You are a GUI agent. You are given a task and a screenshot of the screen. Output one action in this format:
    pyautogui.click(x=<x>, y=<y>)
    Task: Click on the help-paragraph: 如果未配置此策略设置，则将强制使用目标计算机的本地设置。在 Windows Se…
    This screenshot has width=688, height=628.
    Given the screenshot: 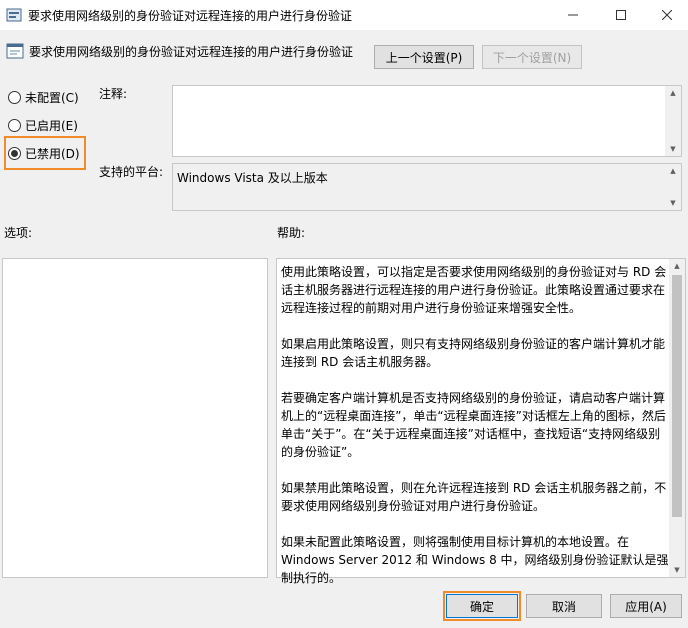 What is the action you would take?
    pyautogui.click(x=475, y=560)
    